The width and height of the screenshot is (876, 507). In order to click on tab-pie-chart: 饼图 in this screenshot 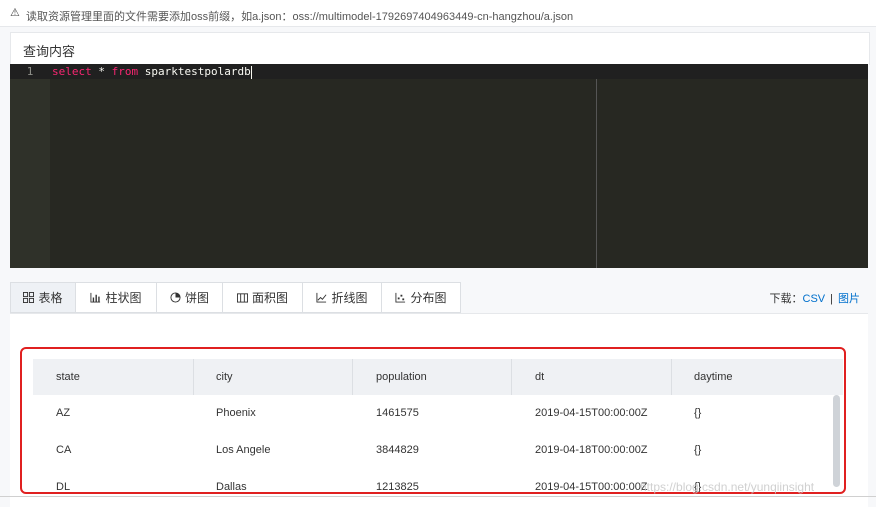, I will do `click(190, 297)`.